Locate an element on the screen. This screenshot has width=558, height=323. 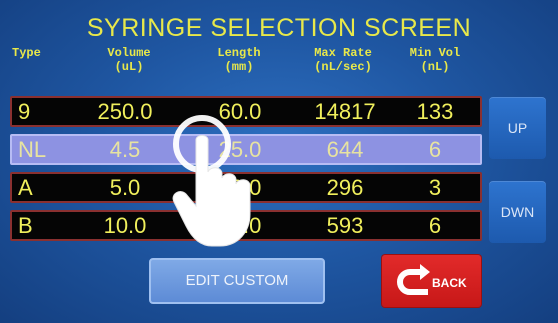
screen-title: SYRINGE SELECTION SCREEN is located at coordinates (279, 28).